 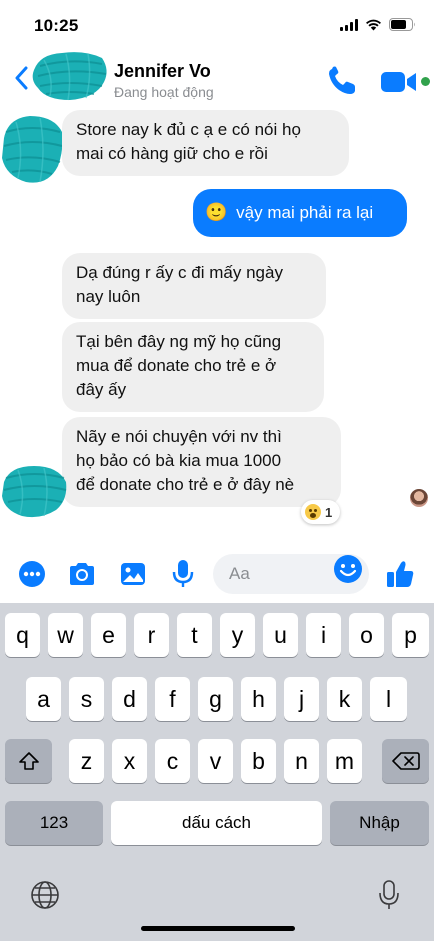 What do you see at coordinates (176, 365) in the screenshot?
I see `message-line: mua để donate cho trẻ e ở` at bounding box center [176, 365].